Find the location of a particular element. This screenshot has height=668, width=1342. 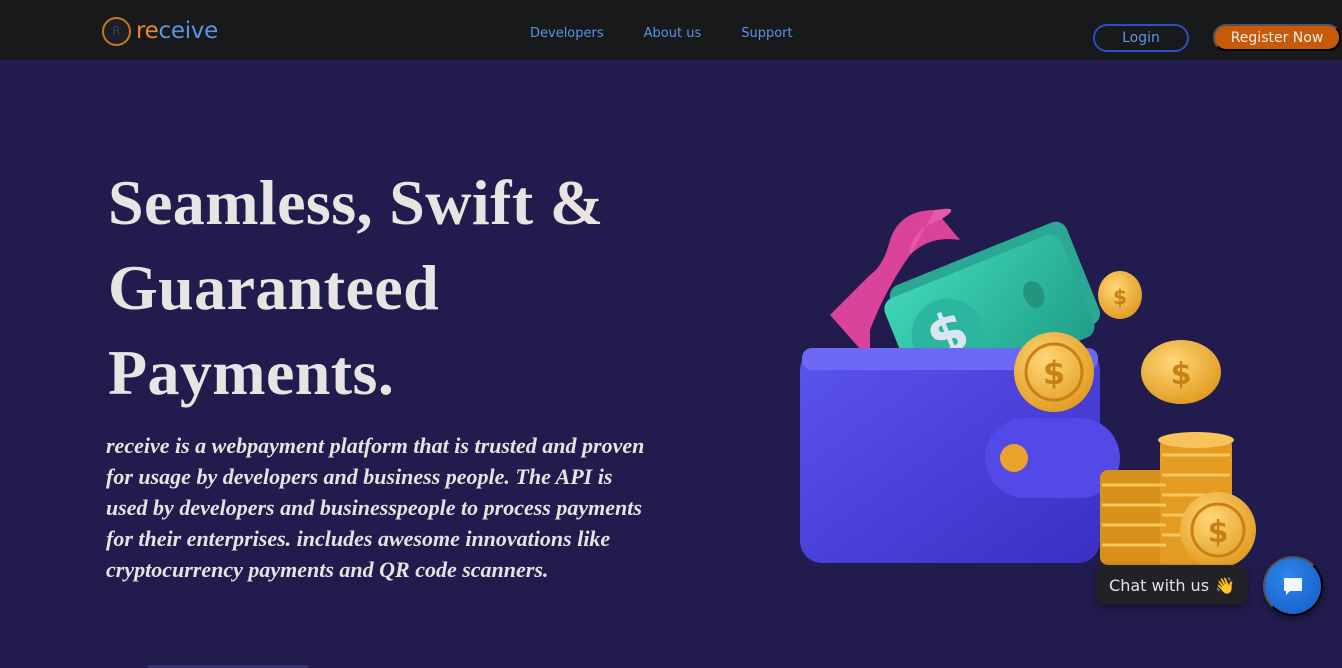

chat-with-us-label: Chat with us 👋 is located at coordinates (1172, 585).